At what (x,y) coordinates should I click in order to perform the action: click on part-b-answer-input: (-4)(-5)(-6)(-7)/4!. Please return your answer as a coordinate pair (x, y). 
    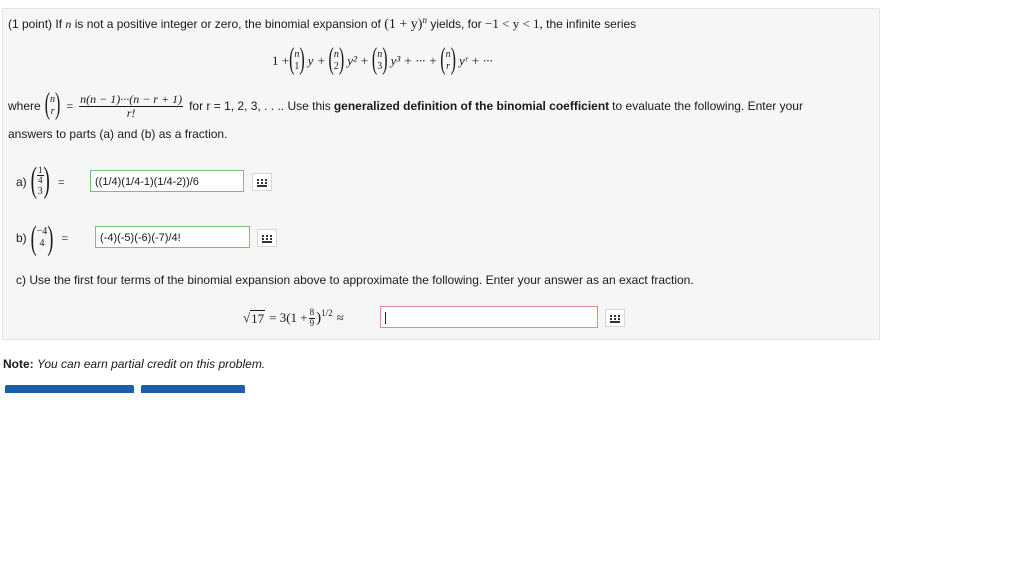
    Looking at the image, I should click on (172, 237).